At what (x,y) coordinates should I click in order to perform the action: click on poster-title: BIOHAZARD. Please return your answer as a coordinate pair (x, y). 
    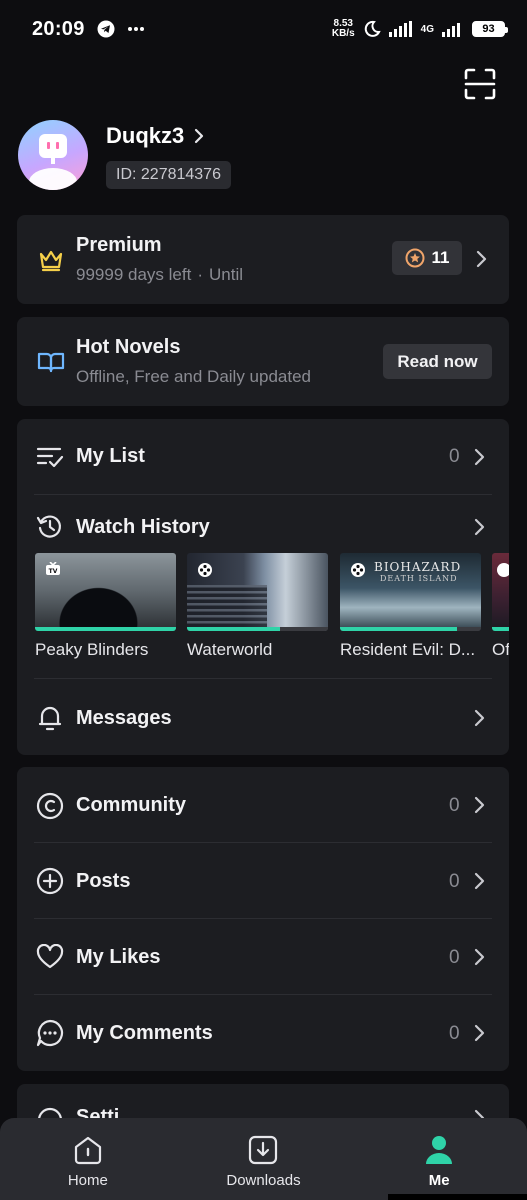
    Looking at the image, I should click on (418, 567).